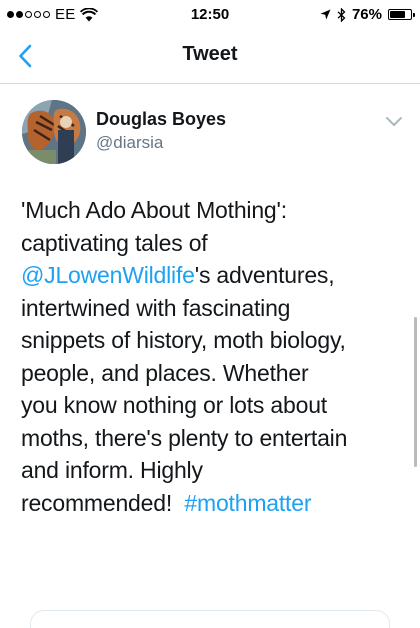  What do you see at coordinates (211, 243) in the screenshot?
I see `tweet-line: captivating tales of` at bounding box center [211, 243].